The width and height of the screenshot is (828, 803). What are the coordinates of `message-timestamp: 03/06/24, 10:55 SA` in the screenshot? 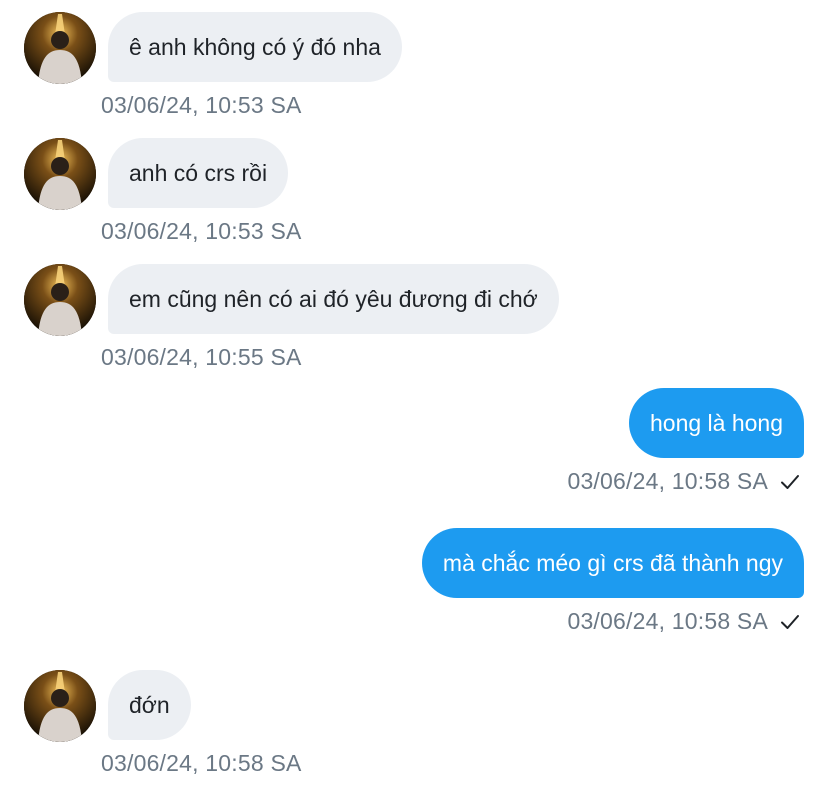 It's located at (201, 357).